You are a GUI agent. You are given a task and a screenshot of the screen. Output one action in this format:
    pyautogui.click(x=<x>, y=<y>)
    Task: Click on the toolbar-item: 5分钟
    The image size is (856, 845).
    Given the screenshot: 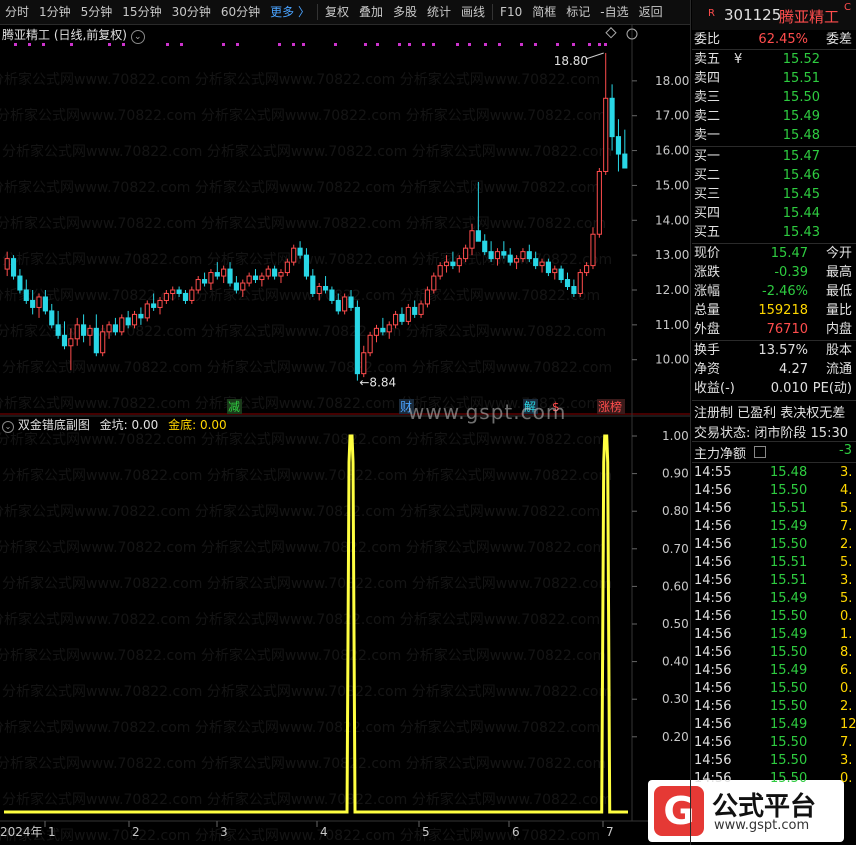 What is the action you would take?
    pyautogui.click(x=97, y=12)
    